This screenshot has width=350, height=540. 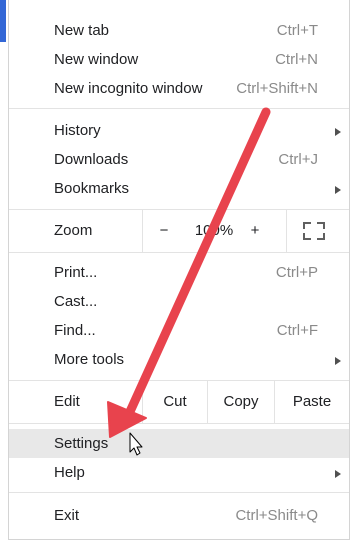 I want to click on edit-row: Edit Cut Copy Paste, so click(x=179, y=402).